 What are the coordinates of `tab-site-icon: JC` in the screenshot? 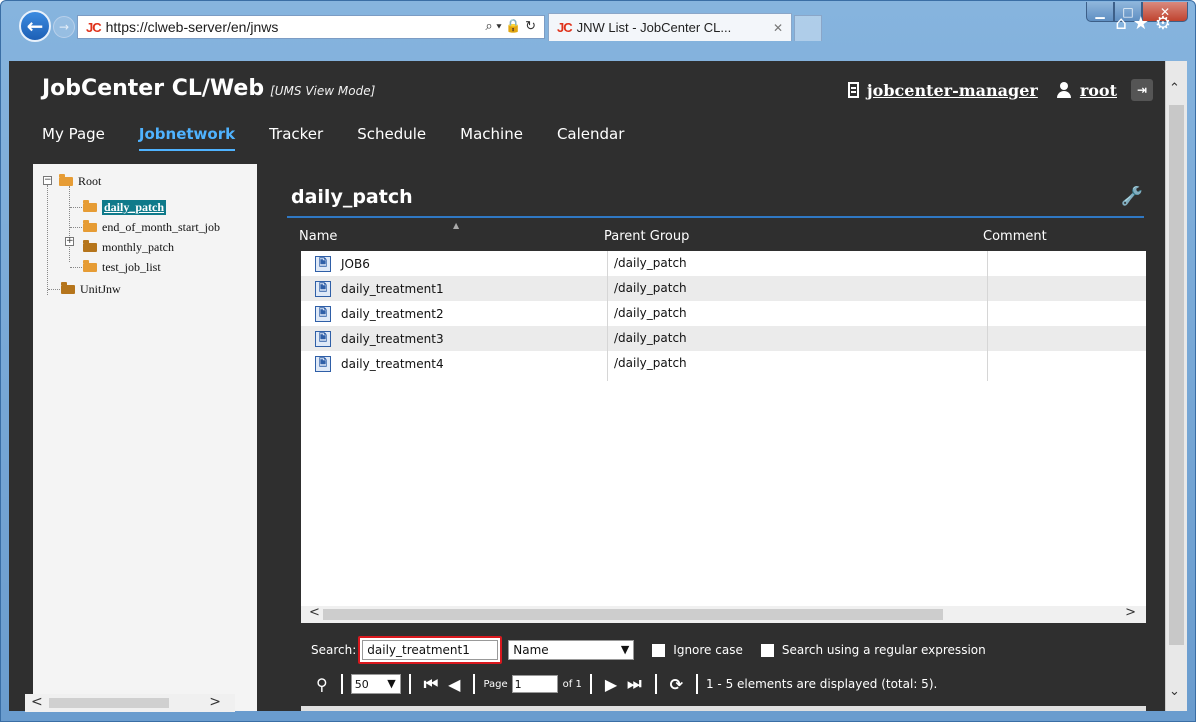 It's located at (565, 27).